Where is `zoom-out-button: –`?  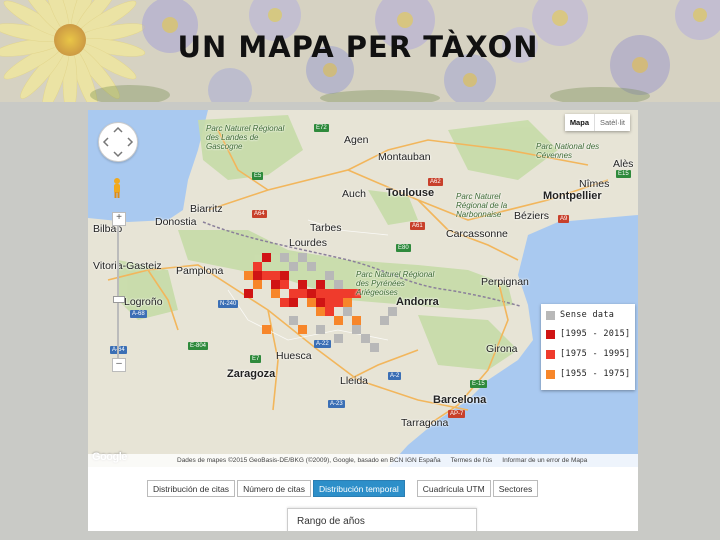 zoom-out-button: – is located at coordinates (119, 365).